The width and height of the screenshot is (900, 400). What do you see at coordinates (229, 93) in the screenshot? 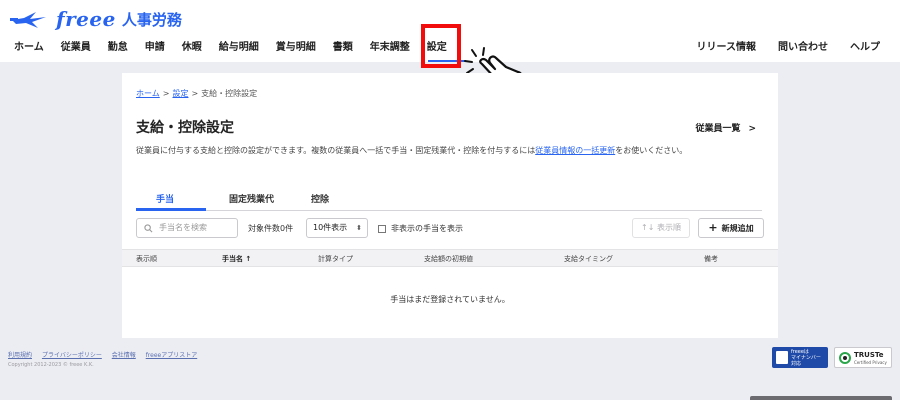
I see `breadcrumb-current: 支給・控除設定` at bounding box center [229, 93].